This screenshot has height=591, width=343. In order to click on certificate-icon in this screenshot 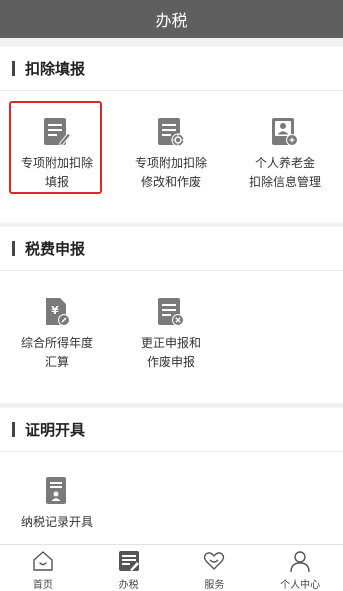, I will do `click(56, 490)`.